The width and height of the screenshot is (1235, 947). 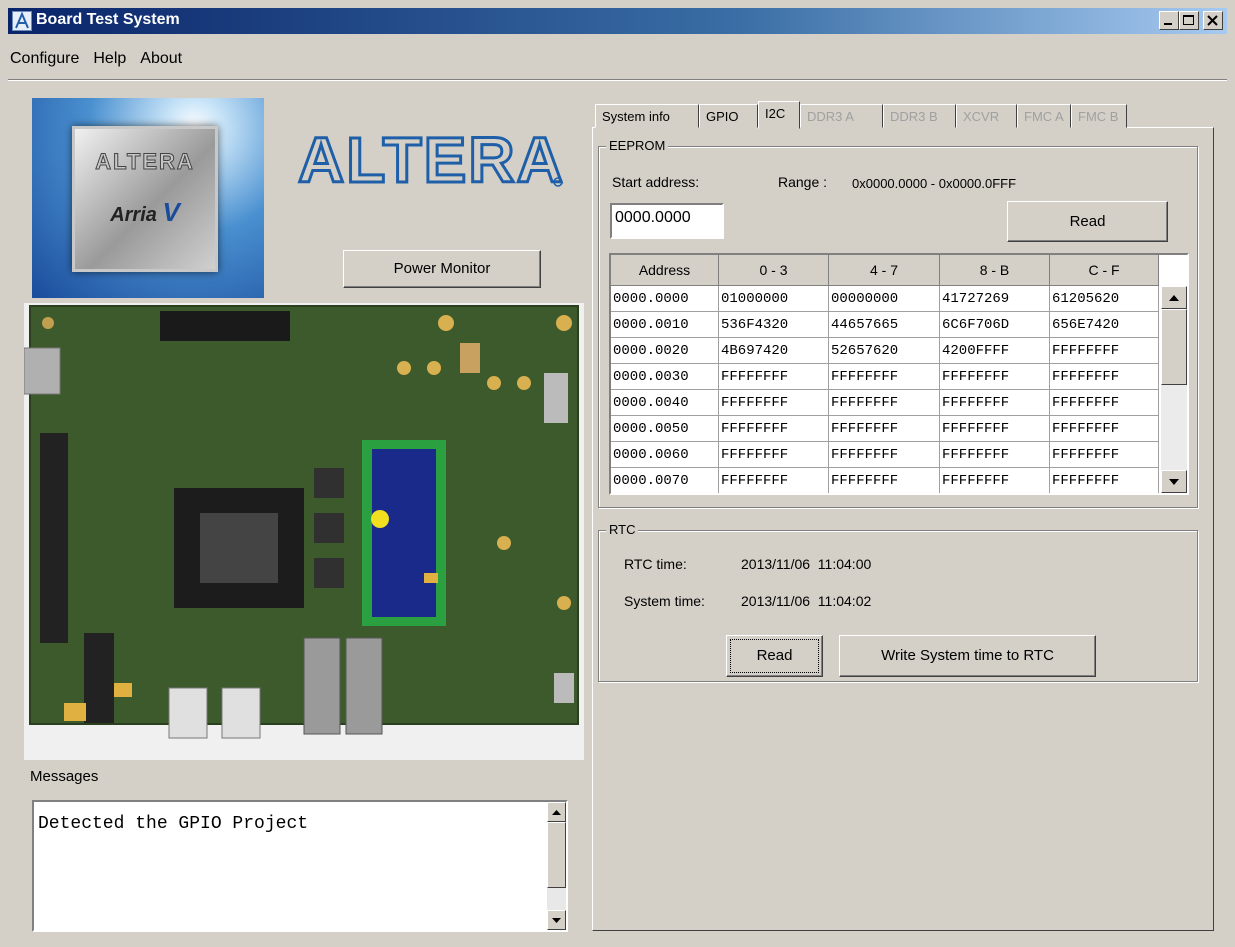 What do you see at coordinates (617, 21) in the screenshot?
I see `title-bar: Board Test System` at bounding box center [617, 21].